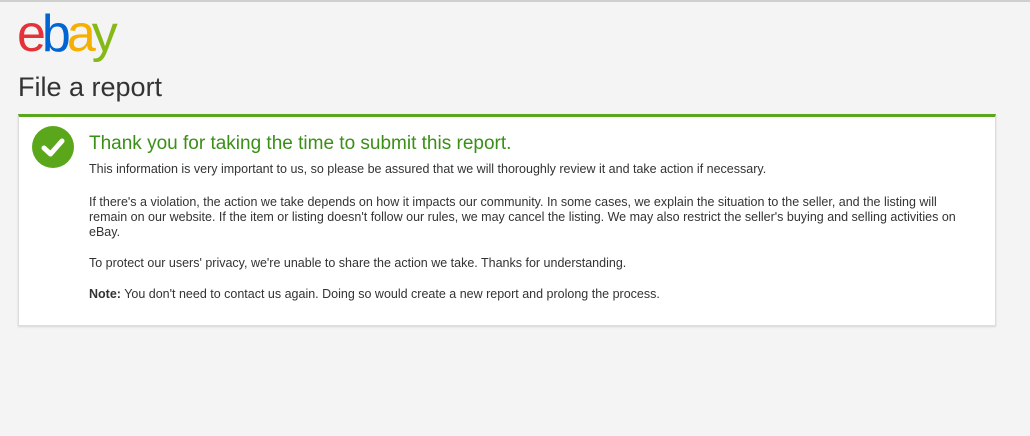  What do you see at coordinates (53, 147) in the screenshot?
I see `checkmark-icon` at bounding box center [53, 147].